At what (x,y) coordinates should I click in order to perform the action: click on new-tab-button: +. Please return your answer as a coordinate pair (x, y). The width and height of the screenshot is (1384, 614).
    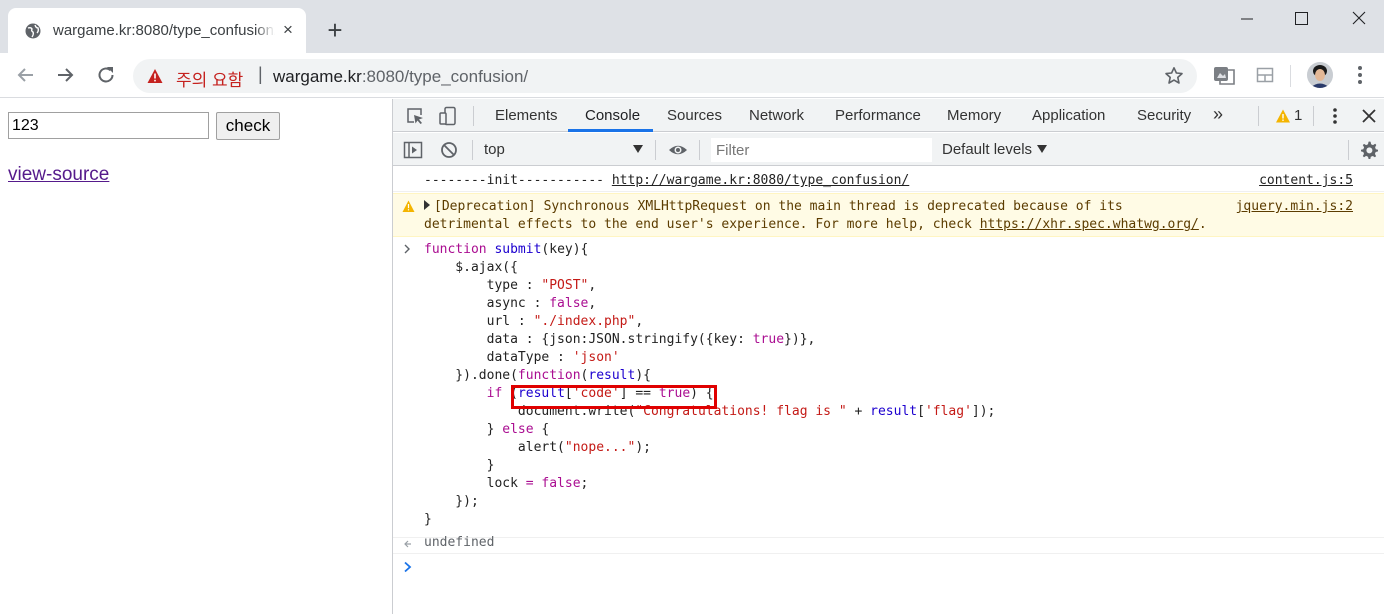
    Looking at the image, I should click on (335, 30).